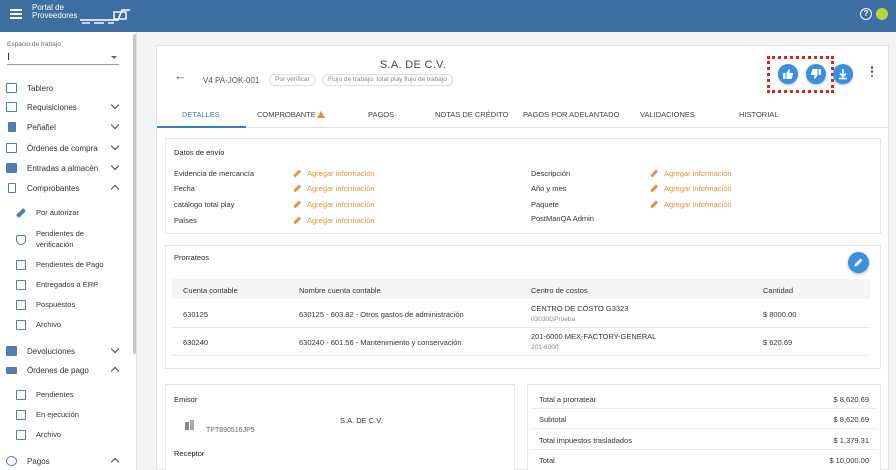 This screenshot has height=470, width=896. Describe the element at coordinates (11, 461) in the screenshot. I see `payments-icon` at that location.